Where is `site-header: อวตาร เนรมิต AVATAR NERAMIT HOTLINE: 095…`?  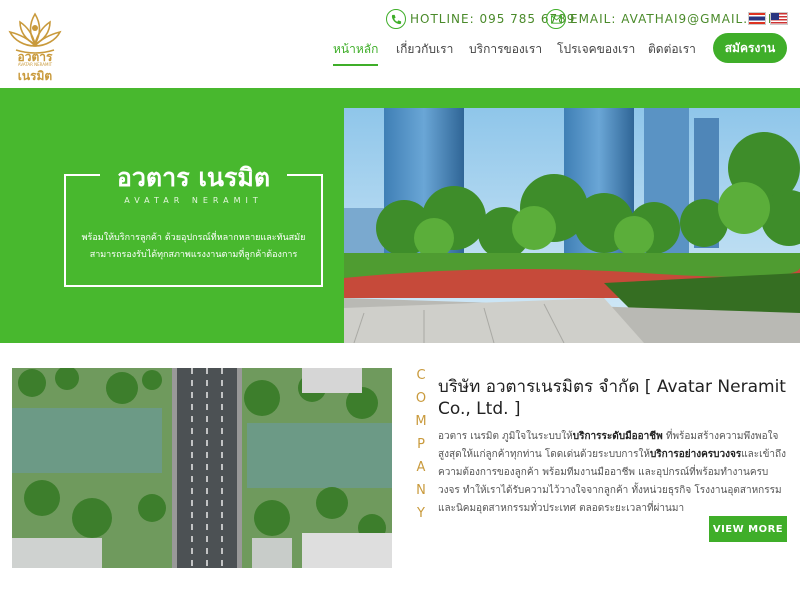 site-header: อวตาร เนรมิต AVATAR NERAMIT HOTLINE: 095… is located at coordinates (400, 44).